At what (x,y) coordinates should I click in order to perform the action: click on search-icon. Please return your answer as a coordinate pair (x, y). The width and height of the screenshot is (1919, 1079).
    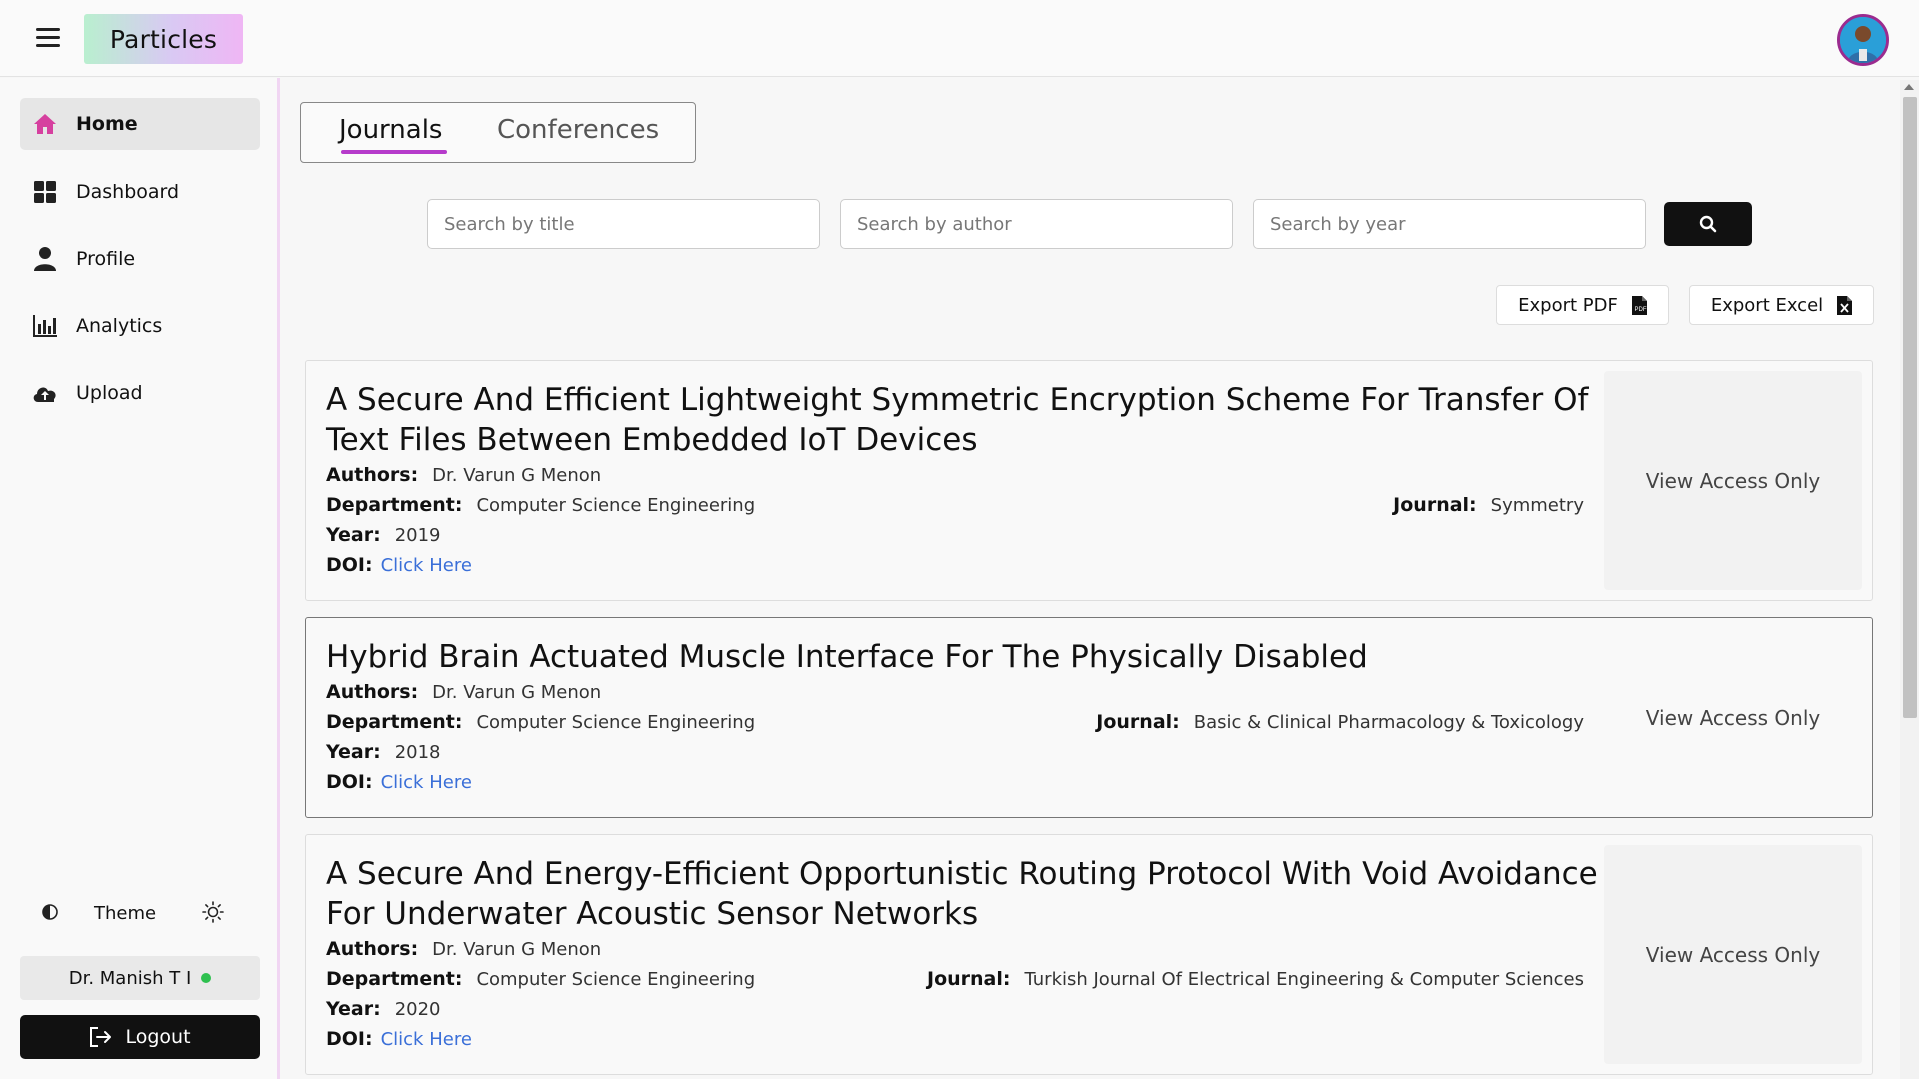
    Looking at the image, I should click on (1708, 224).